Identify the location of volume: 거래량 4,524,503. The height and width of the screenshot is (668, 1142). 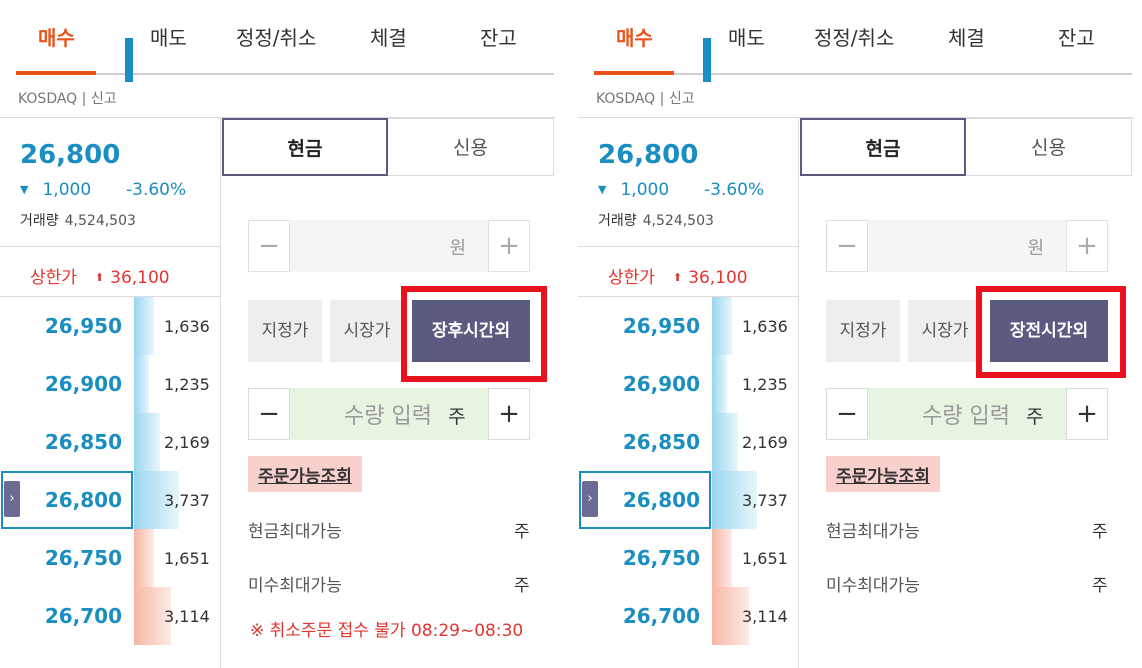
(78, 220).